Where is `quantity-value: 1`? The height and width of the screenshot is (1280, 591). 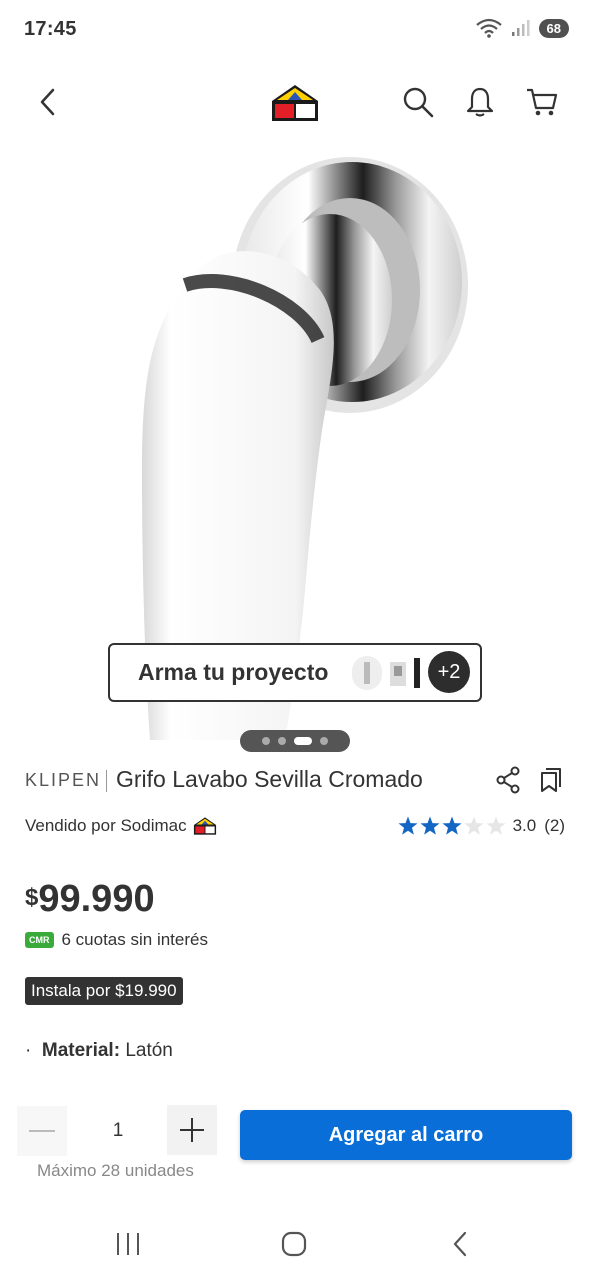
quantity-value: 1 is located at coordinates (118, 1131).